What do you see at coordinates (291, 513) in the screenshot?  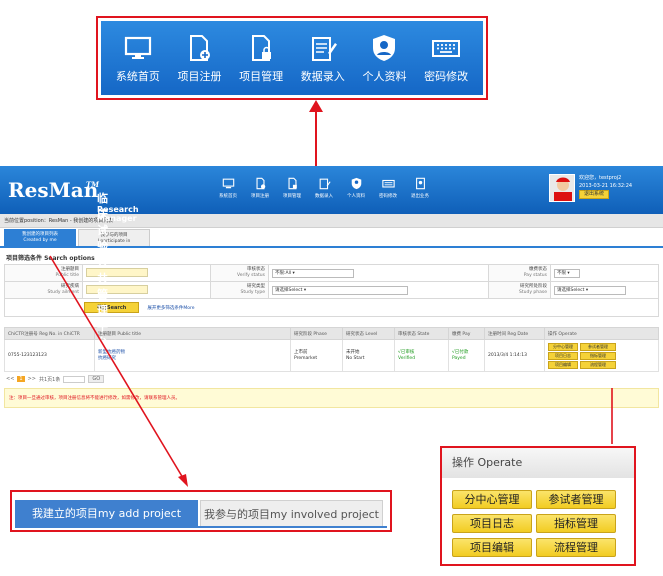 I see `zoom-tab-my-involved-project: 我参与的项目my involved project` at bounding box center [291, 513].